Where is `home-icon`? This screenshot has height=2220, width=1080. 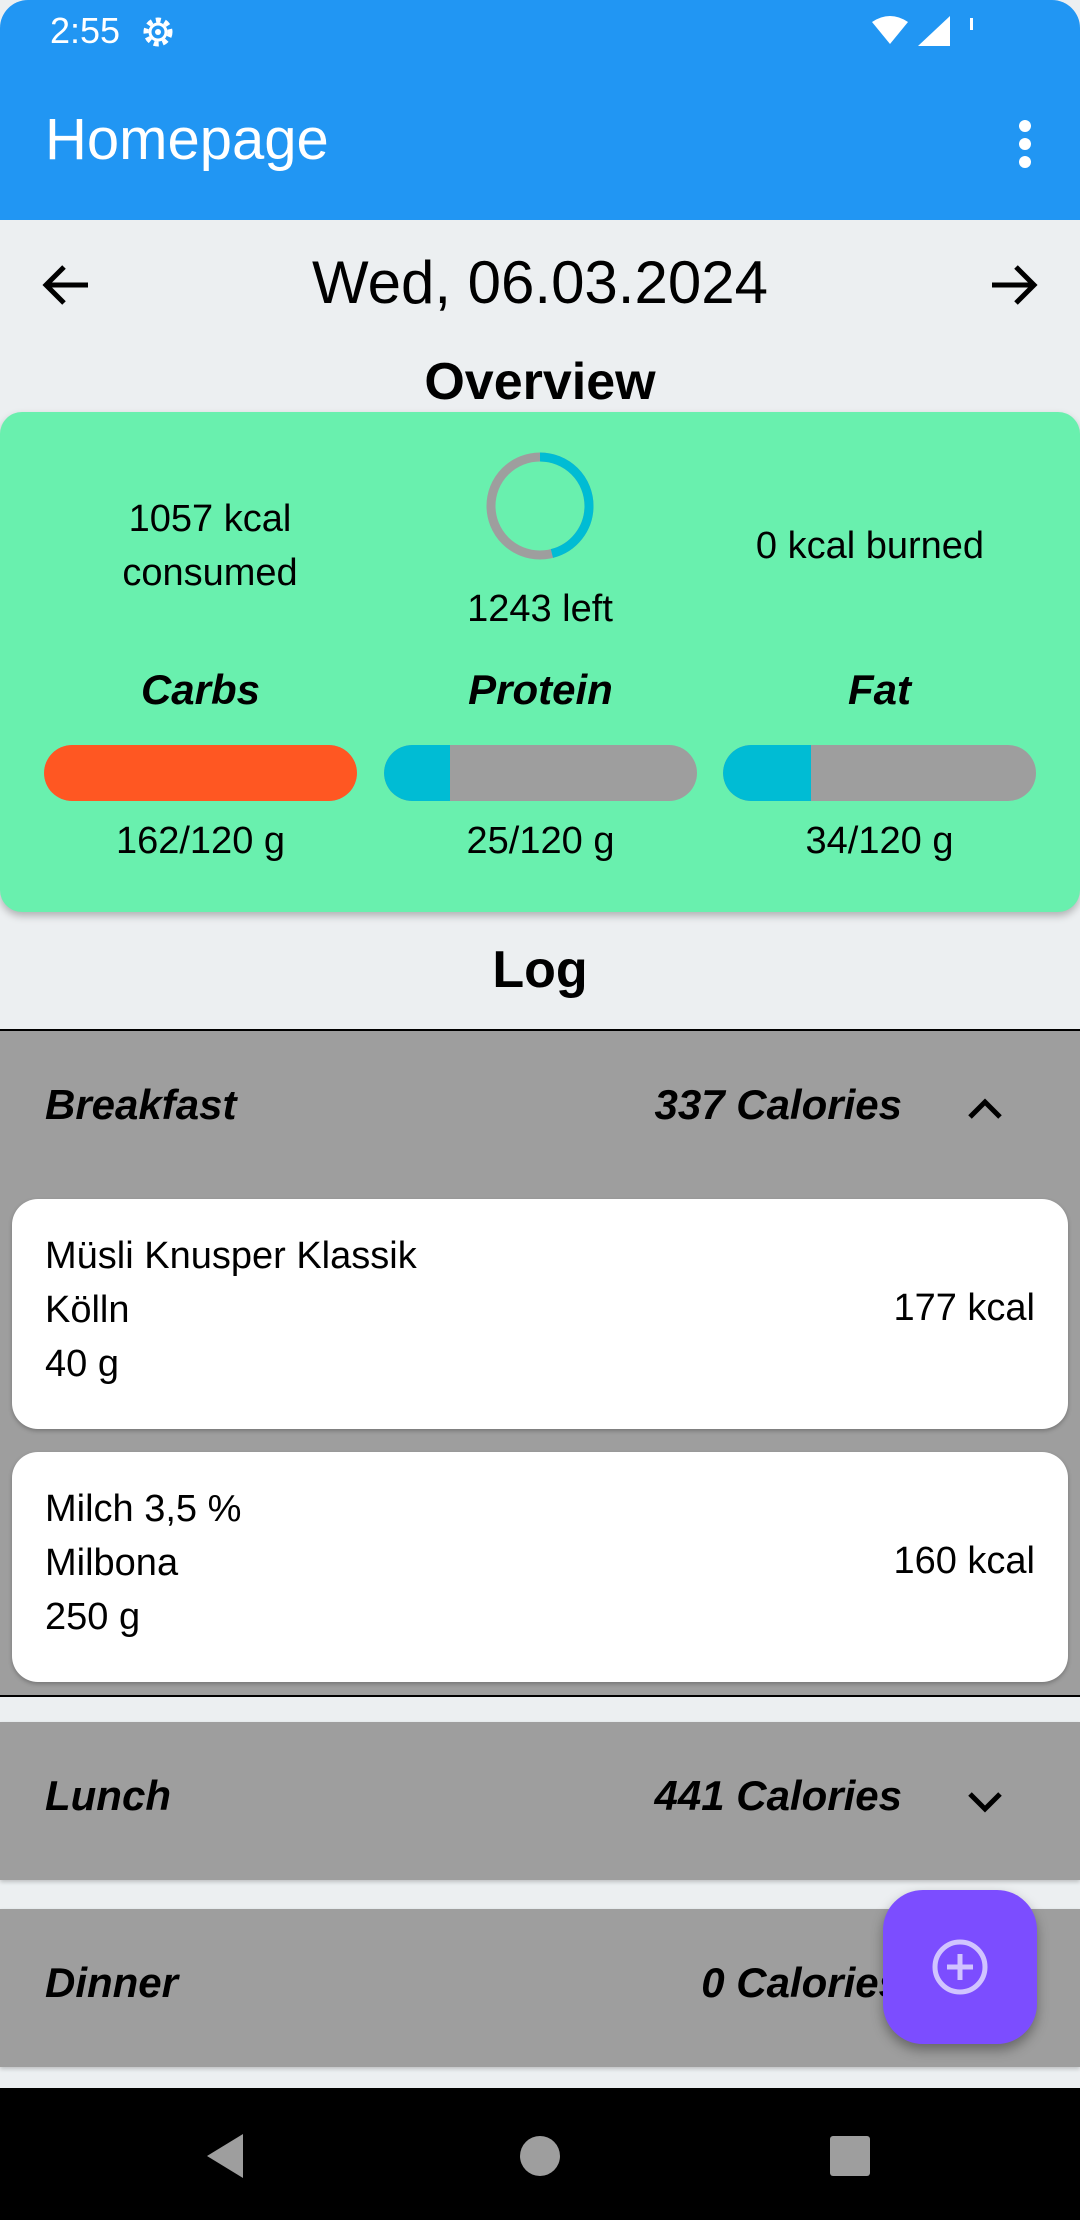 home-icon is located at coordinates (540, 2156).